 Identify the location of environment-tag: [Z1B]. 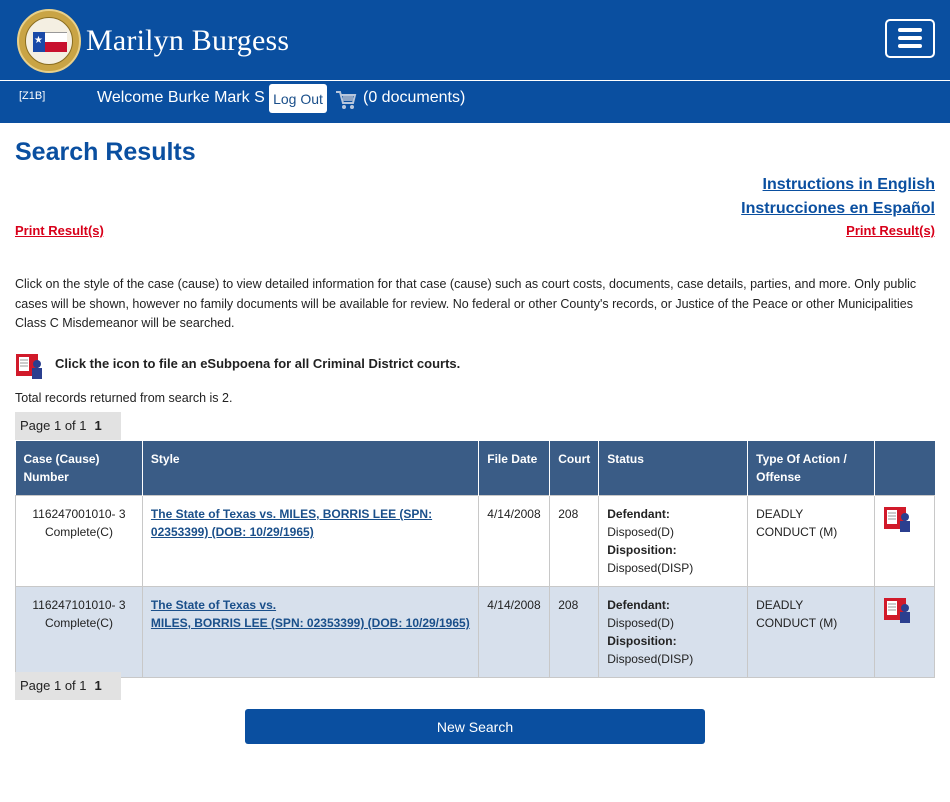
(32, 96).